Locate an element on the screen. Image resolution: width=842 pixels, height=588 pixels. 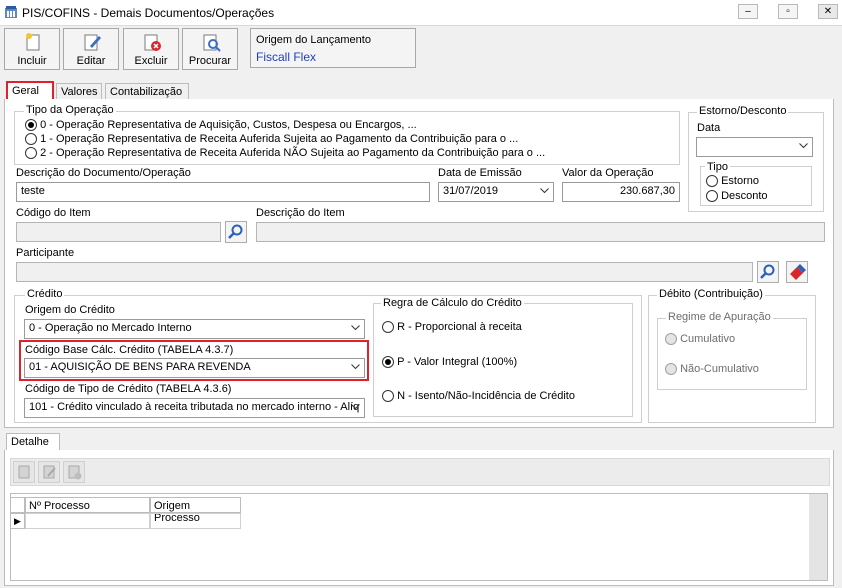
cumulativo-option: Cumulativo is located at coordinates (700, 339).